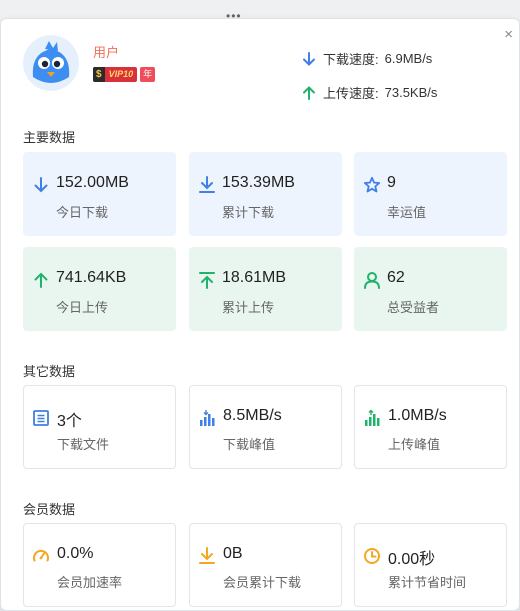 The width and height of the screenshot is (520, 611). I want to click on close-icon: ×, so click(508, 34).